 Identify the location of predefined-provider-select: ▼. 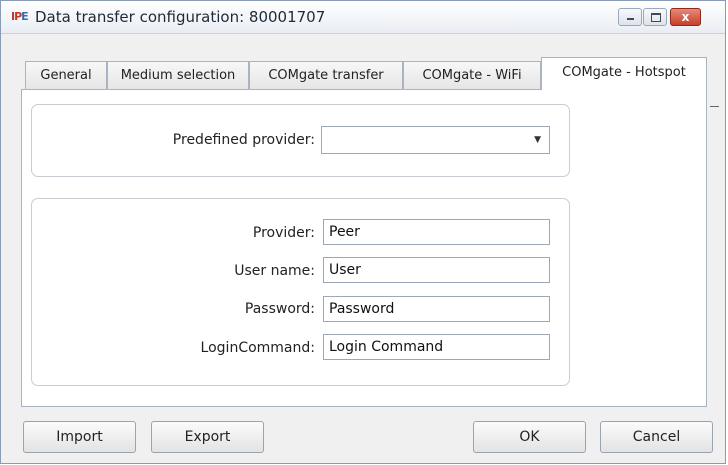
(435, 140).